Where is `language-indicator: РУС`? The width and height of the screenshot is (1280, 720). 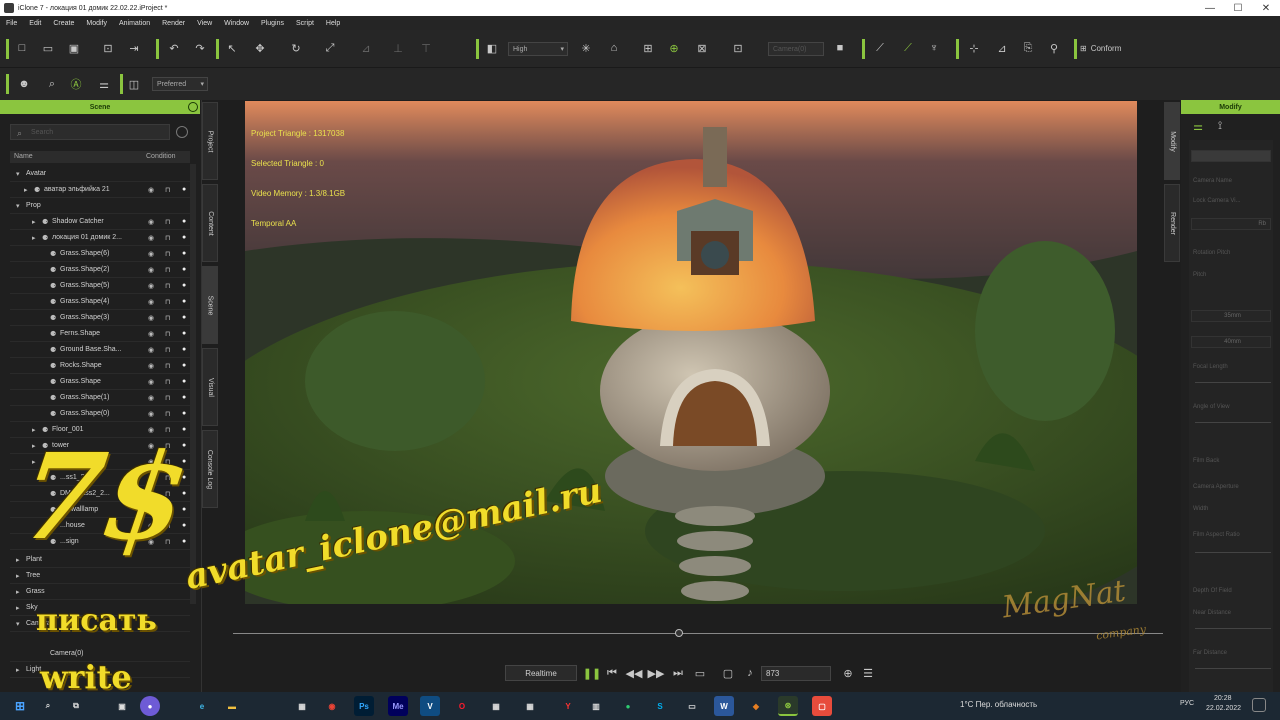 language-indicator: РУС is located at coordinates (1187, 703).